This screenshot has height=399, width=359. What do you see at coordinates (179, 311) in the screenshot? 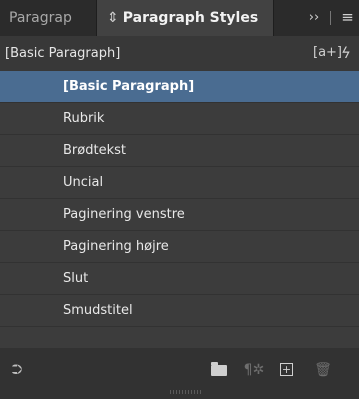
I see `style-item: Smudstitel` at bounding box center [179, 311].